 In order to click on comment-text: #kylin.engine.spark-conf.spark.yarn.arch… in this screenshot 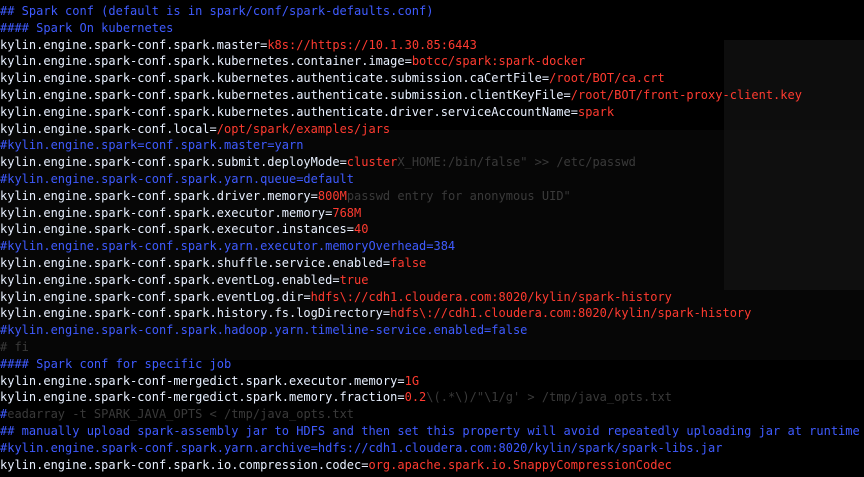, I will do `click(361, 447)`.